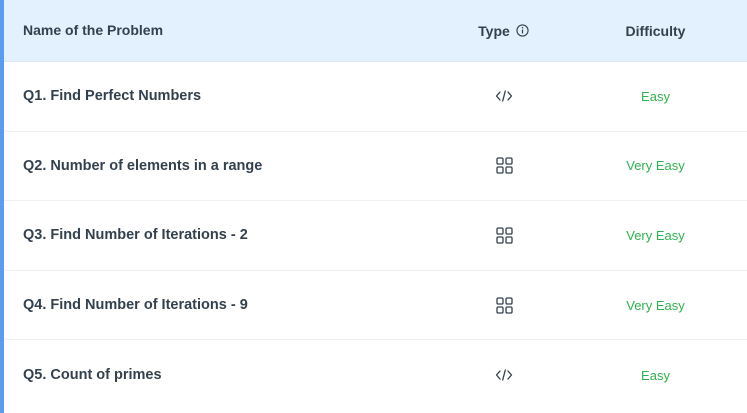 Image resolution: width=747 pixels, height=413 pixels. Describe the element at coordinates (135, 305) in the screenshot. I see `problem-name: Q4. Find Number of Iterations - 9` at that location.